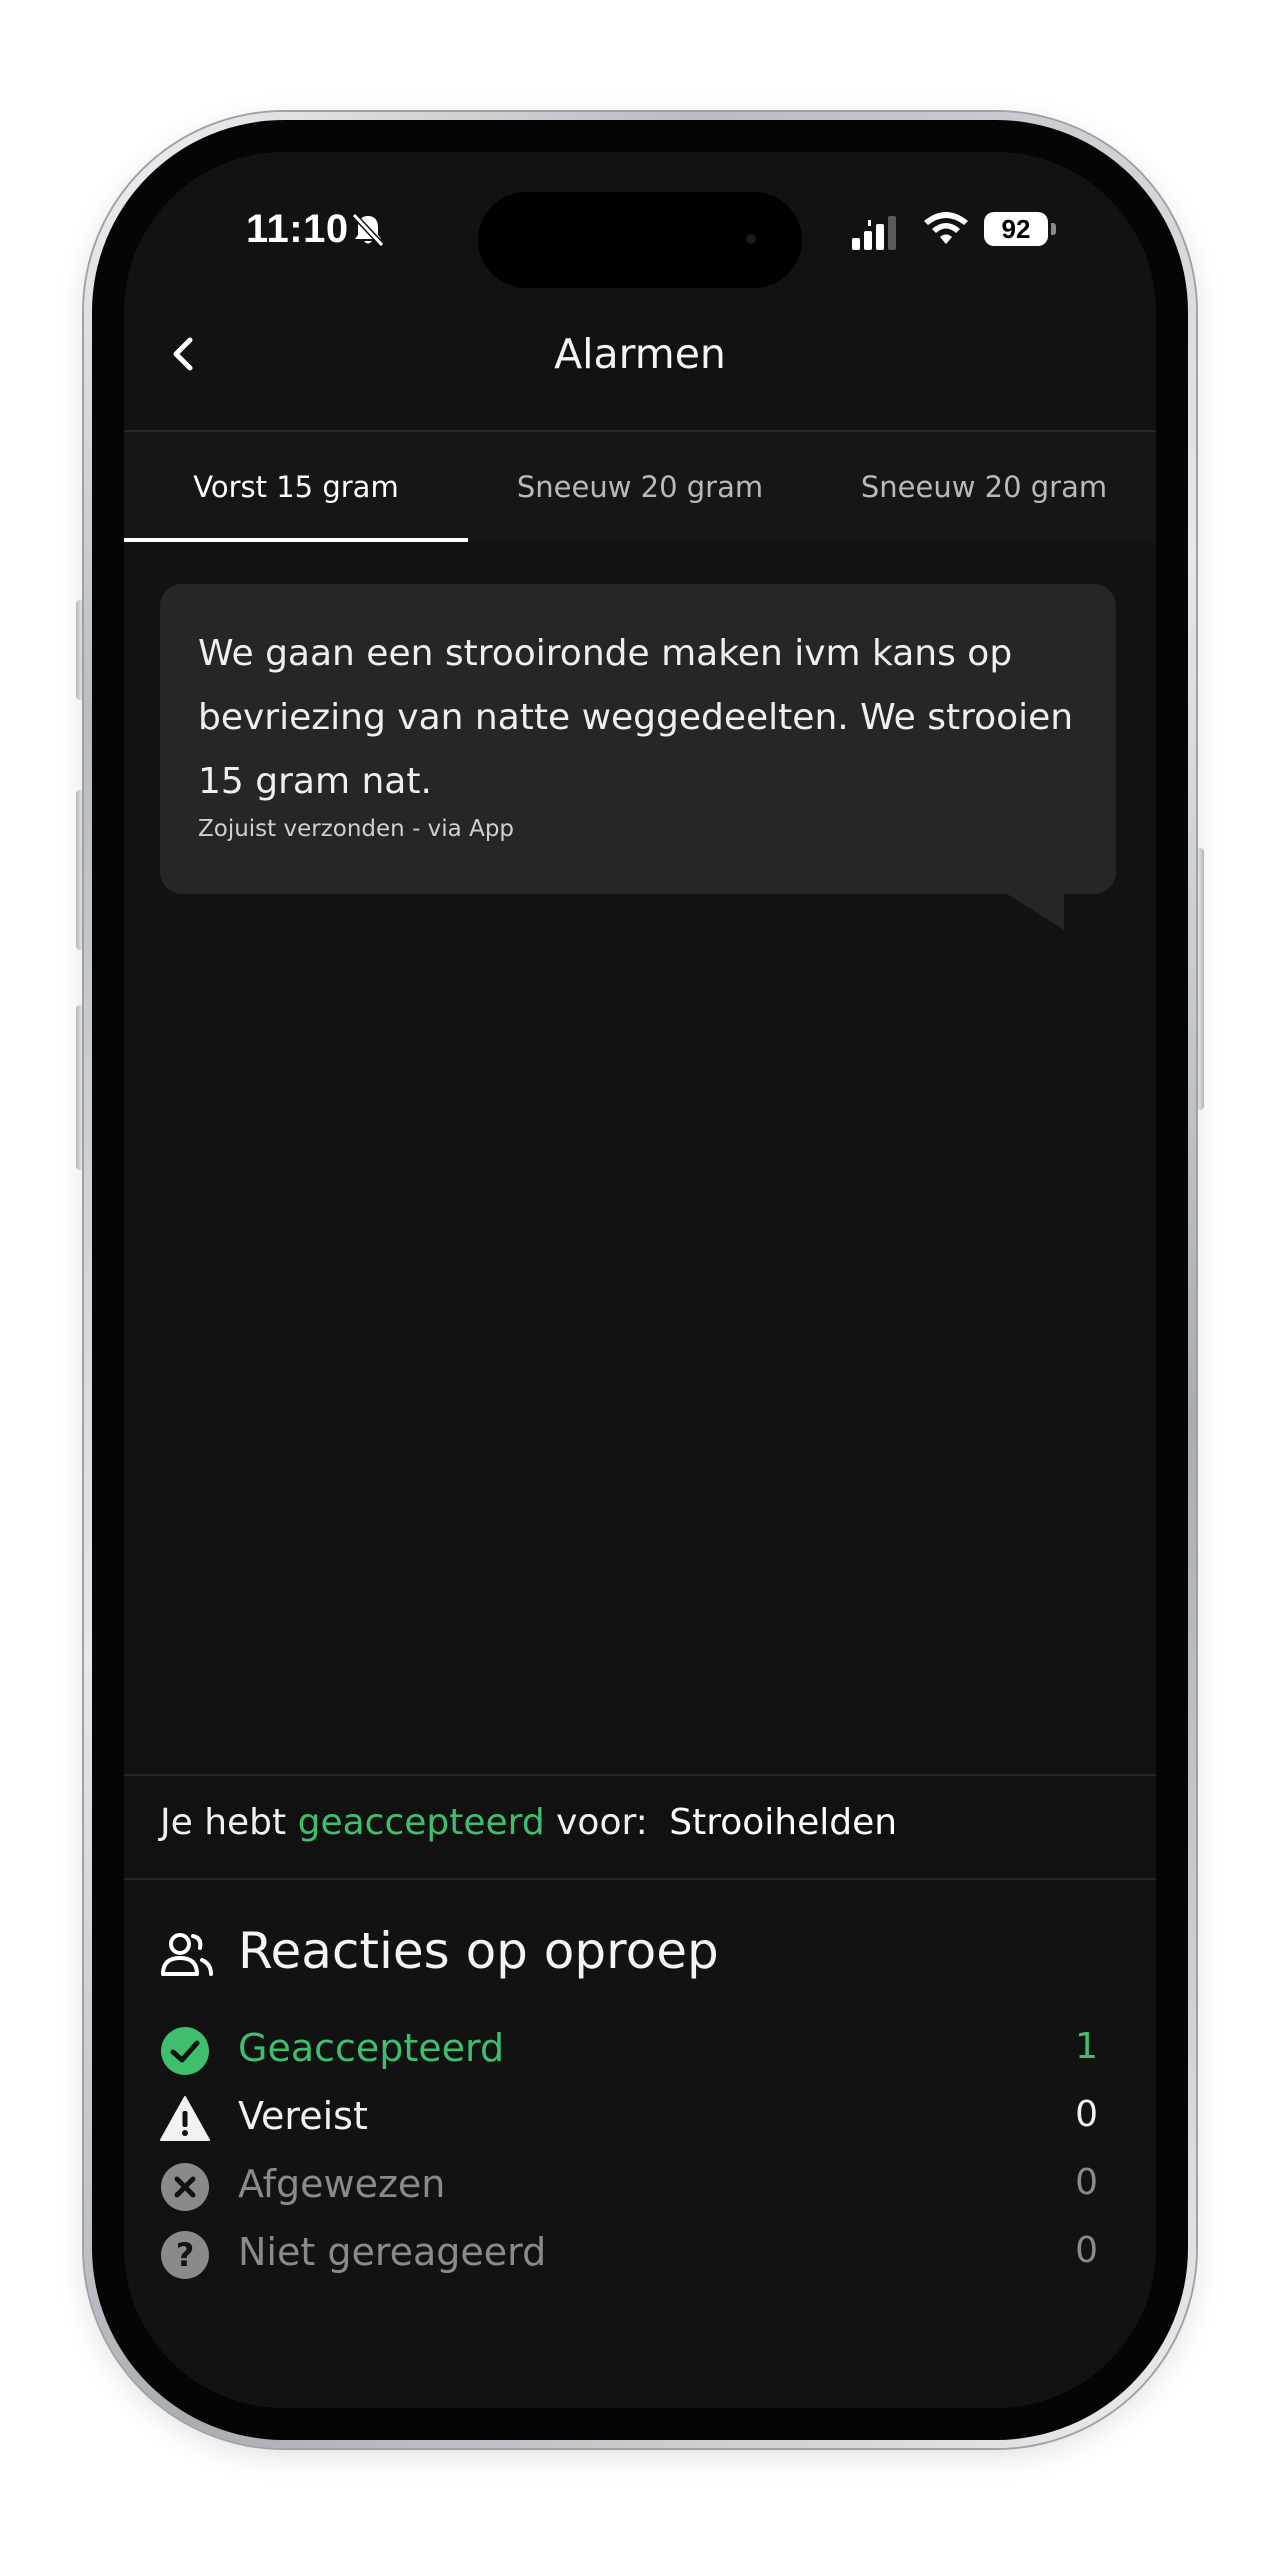 This screenshot has height=2560, width=1280. What do you see at coordinates (297, 229) in the screenshot?
I see `status-time: 11:10` at bounding box center [297, 229].